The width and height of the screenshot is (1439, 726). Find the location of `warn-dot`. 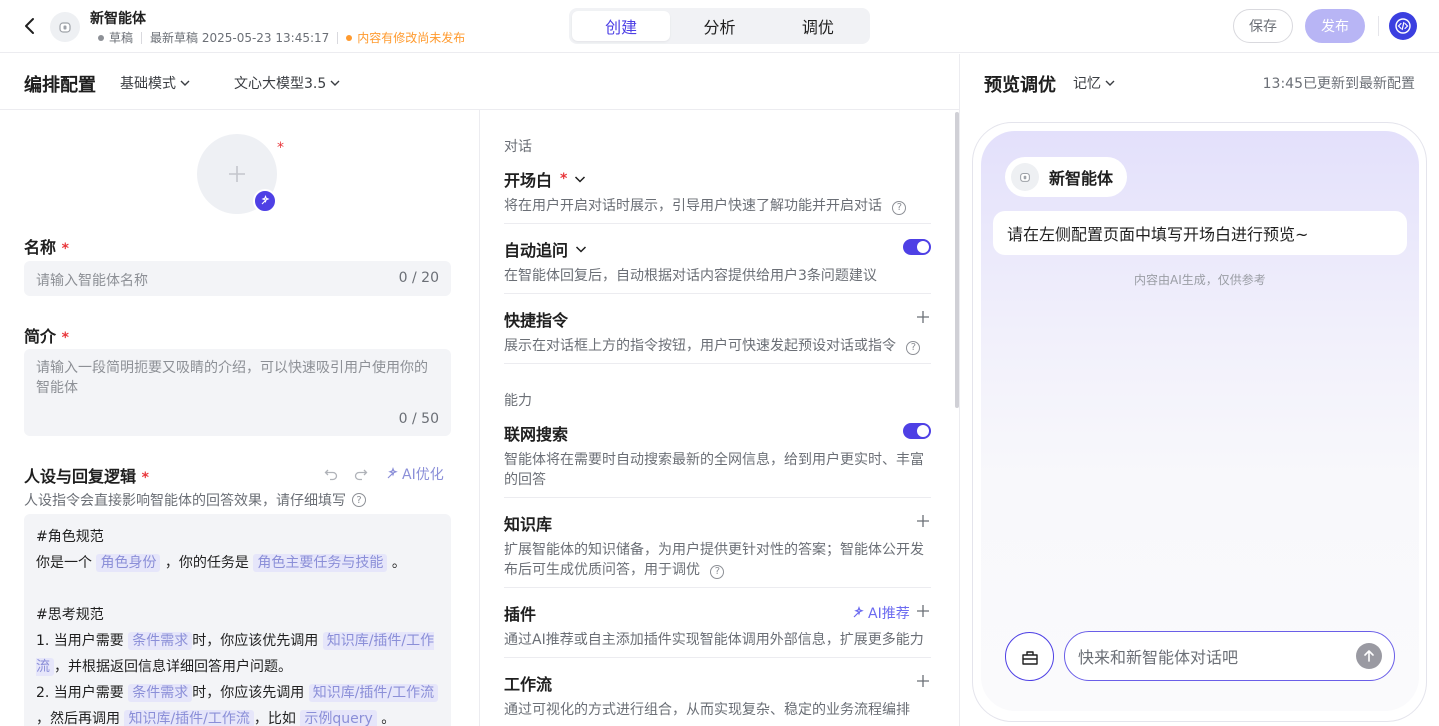

warn-dot is located at coordinates (349, 37).